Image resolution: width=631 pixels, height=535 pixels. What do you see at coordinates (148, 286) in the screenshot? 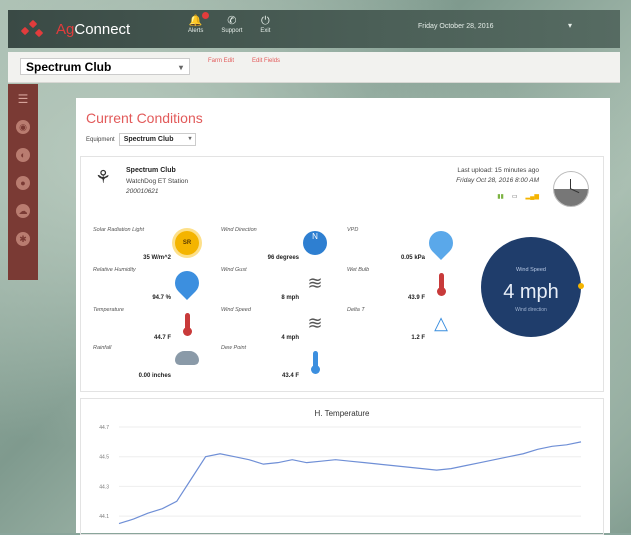
I see `metric-relative-humidity: Relative Humidity 94.7 %` at bounding box center [148, 286].